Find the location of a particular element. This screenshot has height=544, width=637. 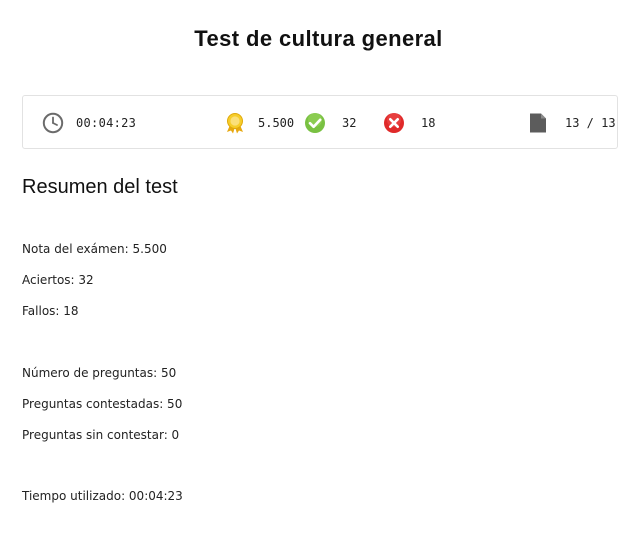

wrong-value: 18 is located at coordinates (428, 123).